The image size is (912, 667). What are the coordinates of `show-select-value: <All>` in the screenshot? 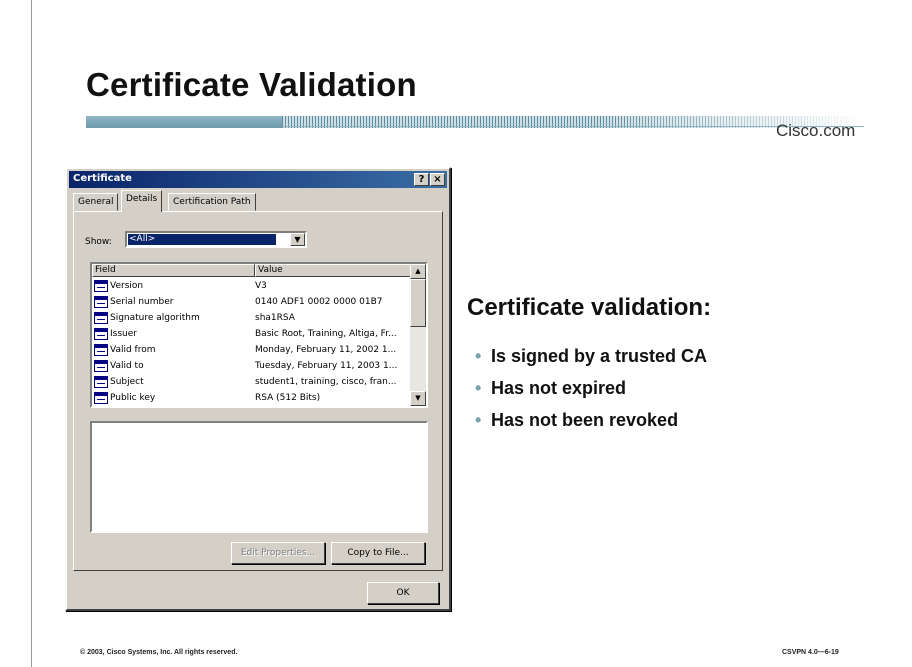 It's located at (202, 239).